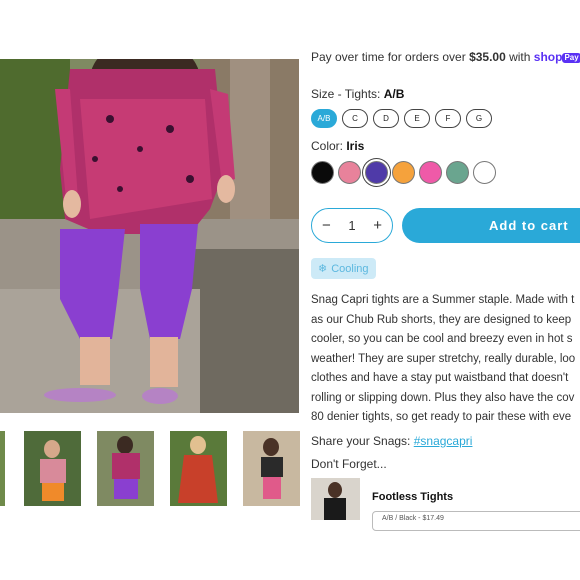 The image size is (580, 580). I want to click on size-label: Size - Tights: A/B, so click(357, 94).